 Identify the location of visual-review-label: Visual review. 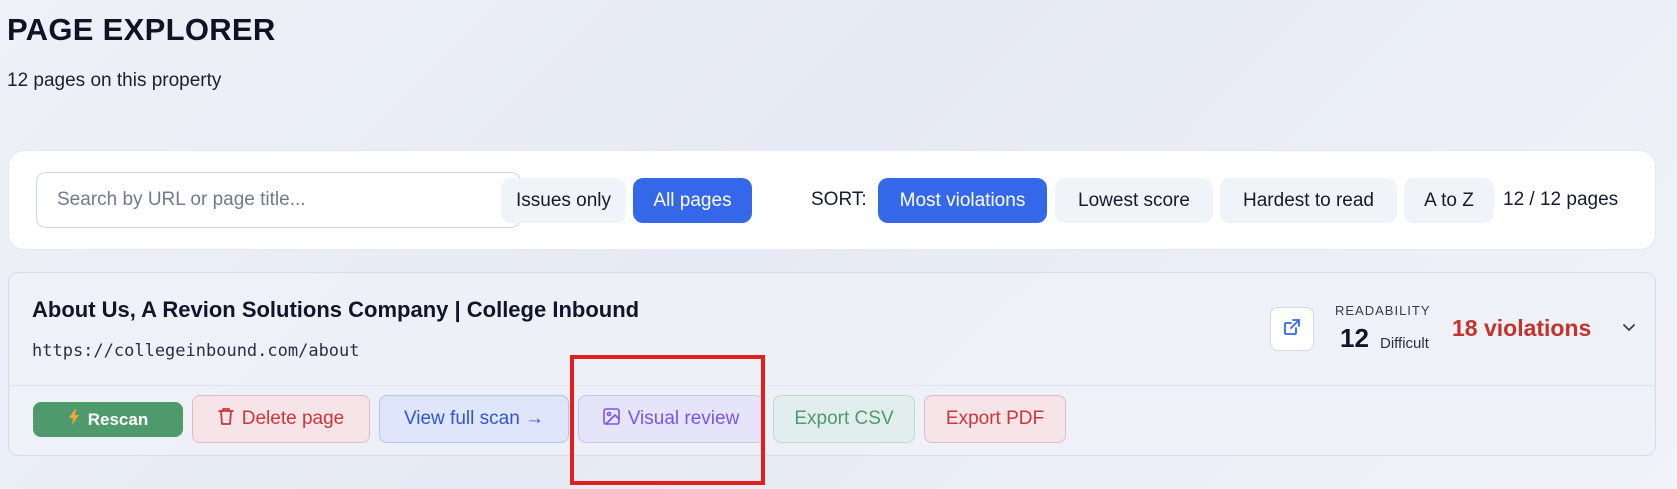
(683, 418).